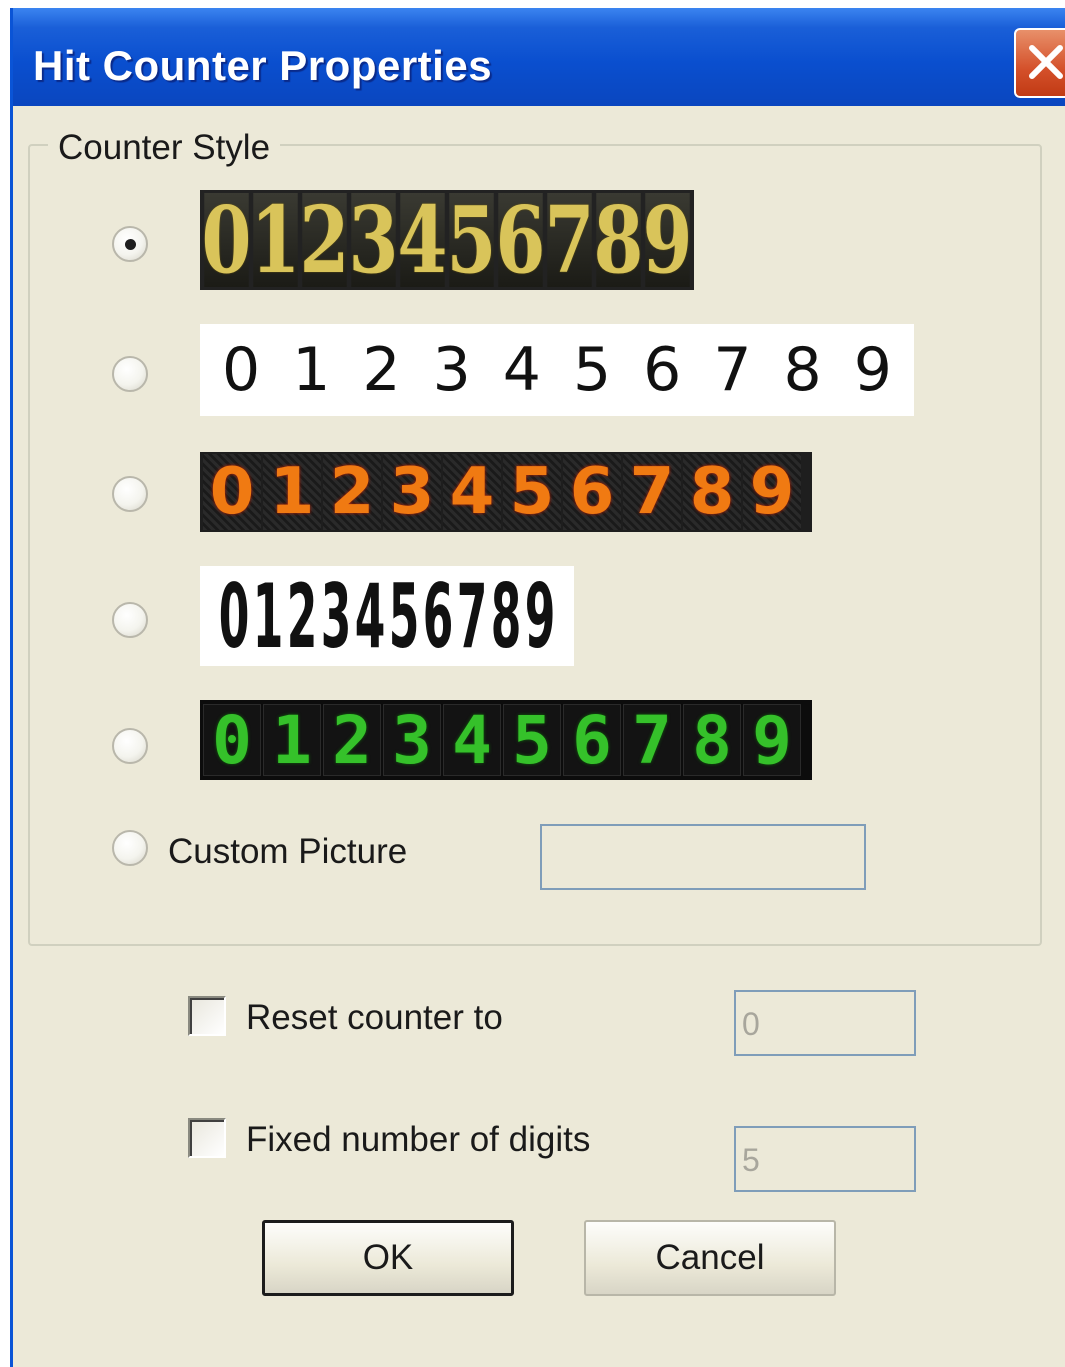  What do you see at coordinates (164, 148) in the screenshot?
I see `counter-style-label: Counter Style` at bounding box center [164, 148].